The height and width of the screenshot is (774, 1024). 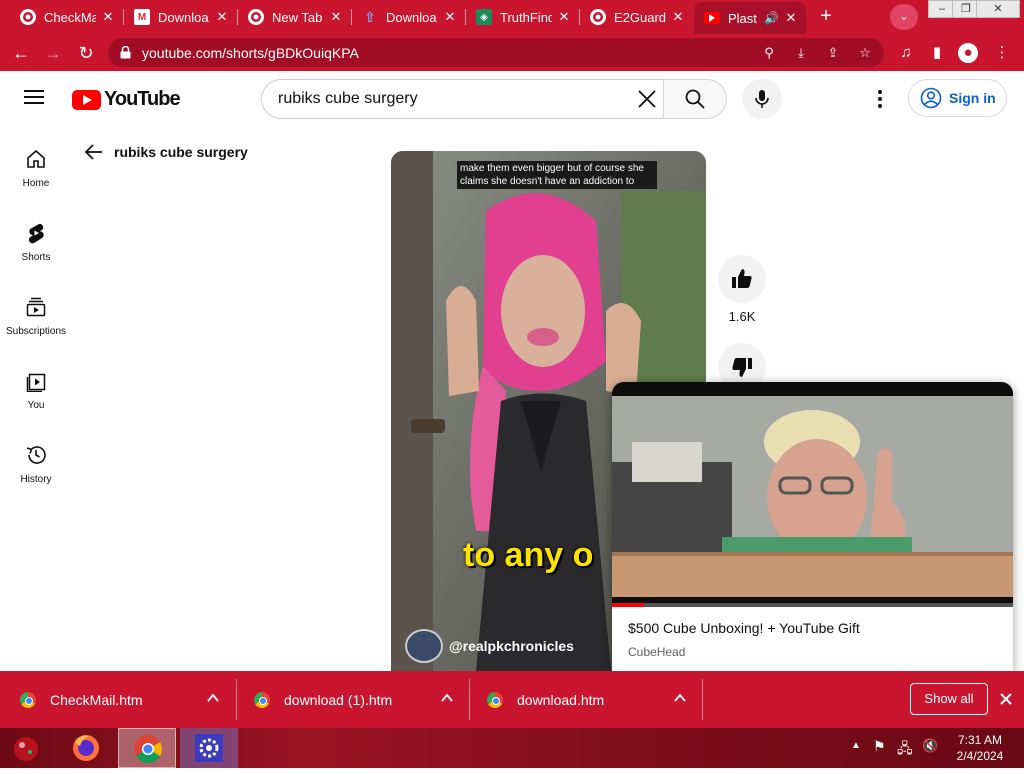 What do you see at coordinates (771, 18) in the screenshot?
I see `audio-playing-icon: 🔊` at bounding box center [771, 18].